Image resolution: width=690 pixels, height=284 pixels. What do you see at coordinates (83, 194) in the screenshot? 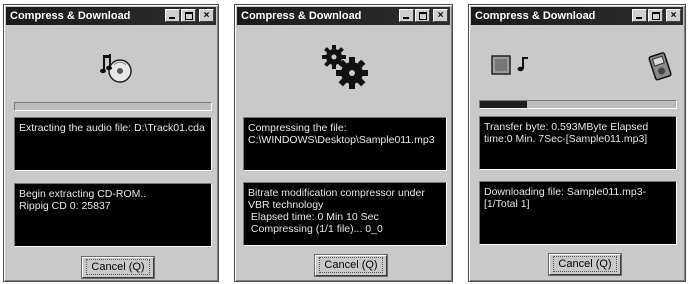
I see `log-line: Begin extracting CD-ROM..` at bounding box center [83, 194].